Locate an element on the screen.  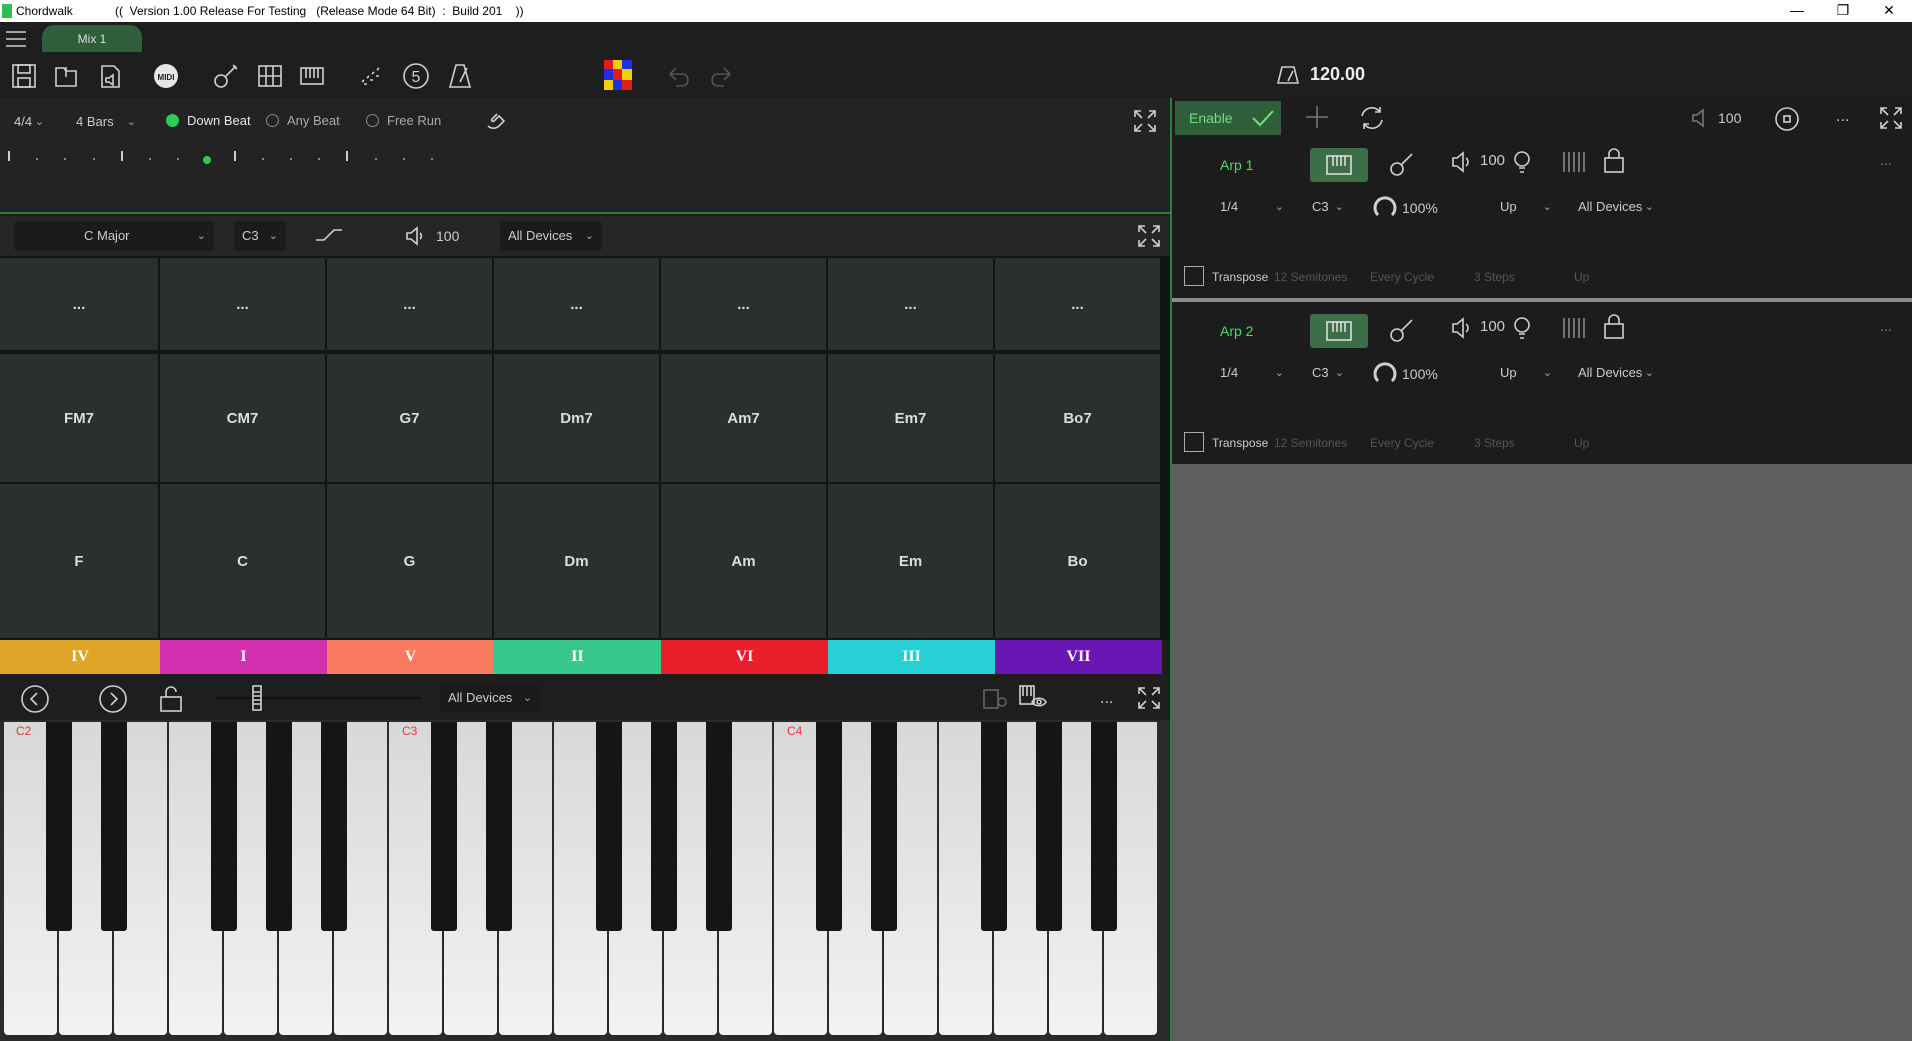
arpeggio-icon is located at coordinates (372, 76).